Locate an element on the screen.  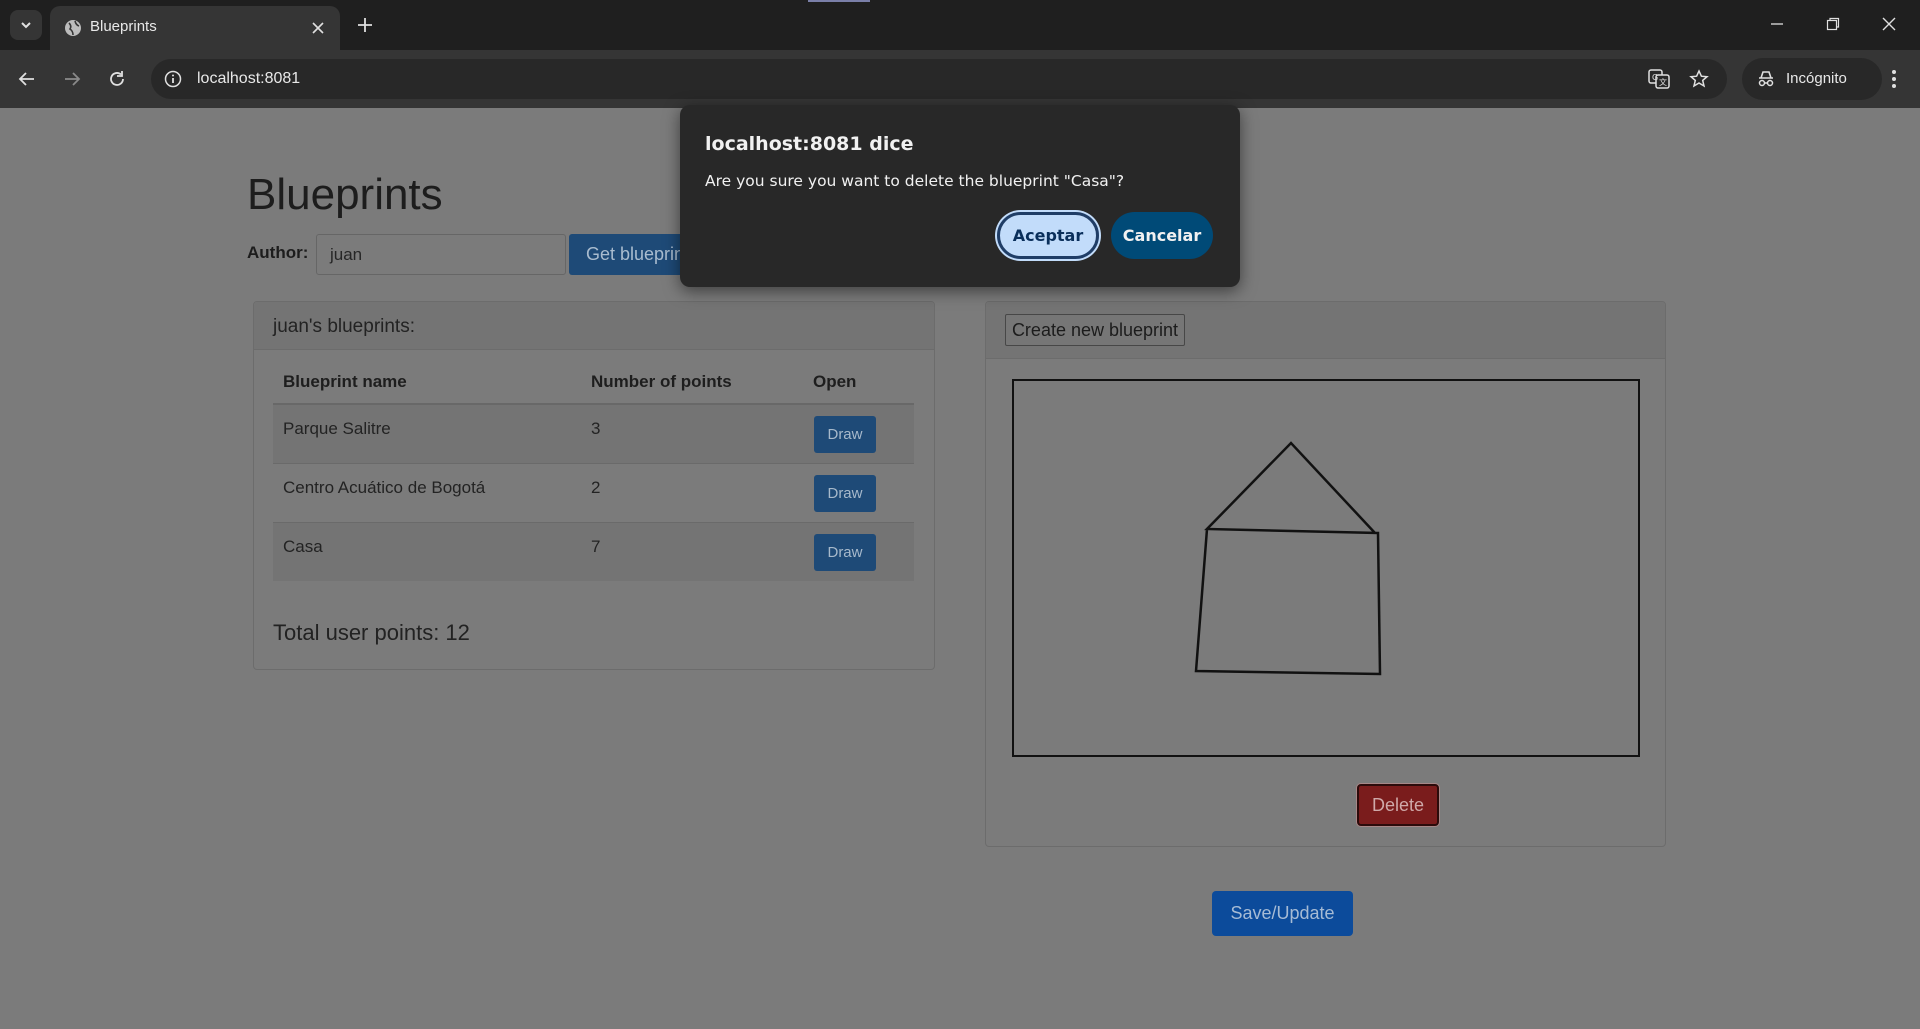
restore-icon is located at coordinates (1833, 24).